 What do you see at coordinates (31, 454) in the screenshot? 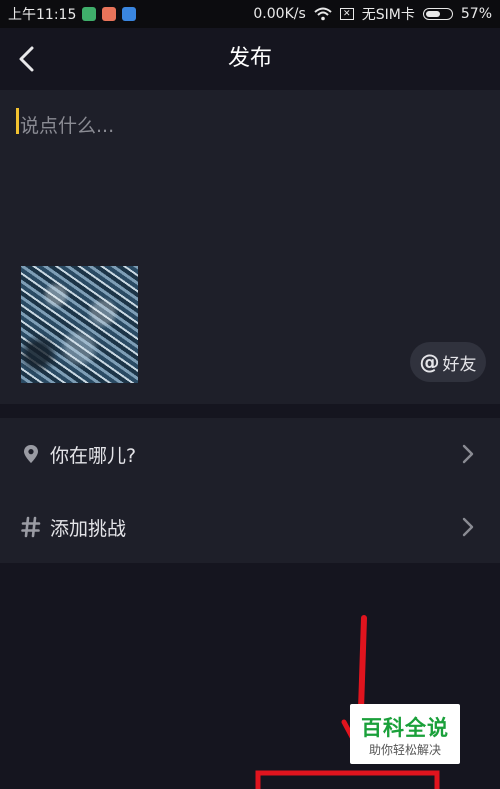
I see `location-pin-icon` at bounding box center [31, 454].